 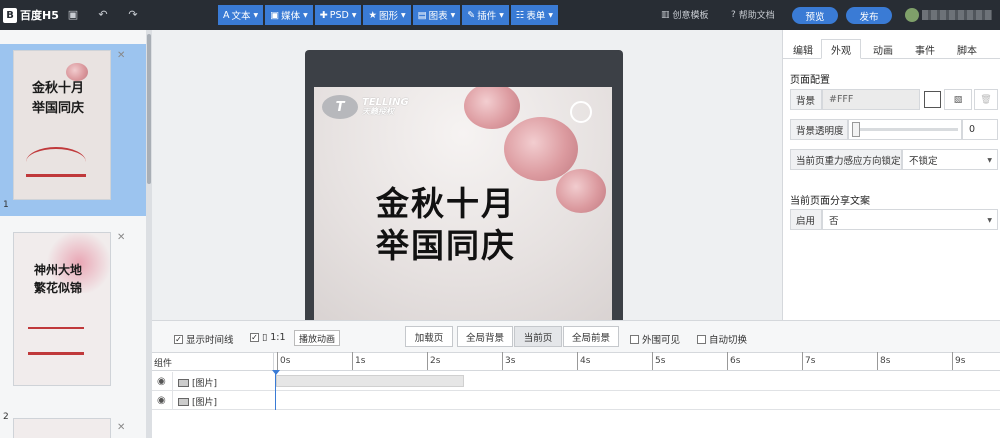 I want to click on page-thumbnail: 金秋十月 举国同庆, so click(x=62, y=125).